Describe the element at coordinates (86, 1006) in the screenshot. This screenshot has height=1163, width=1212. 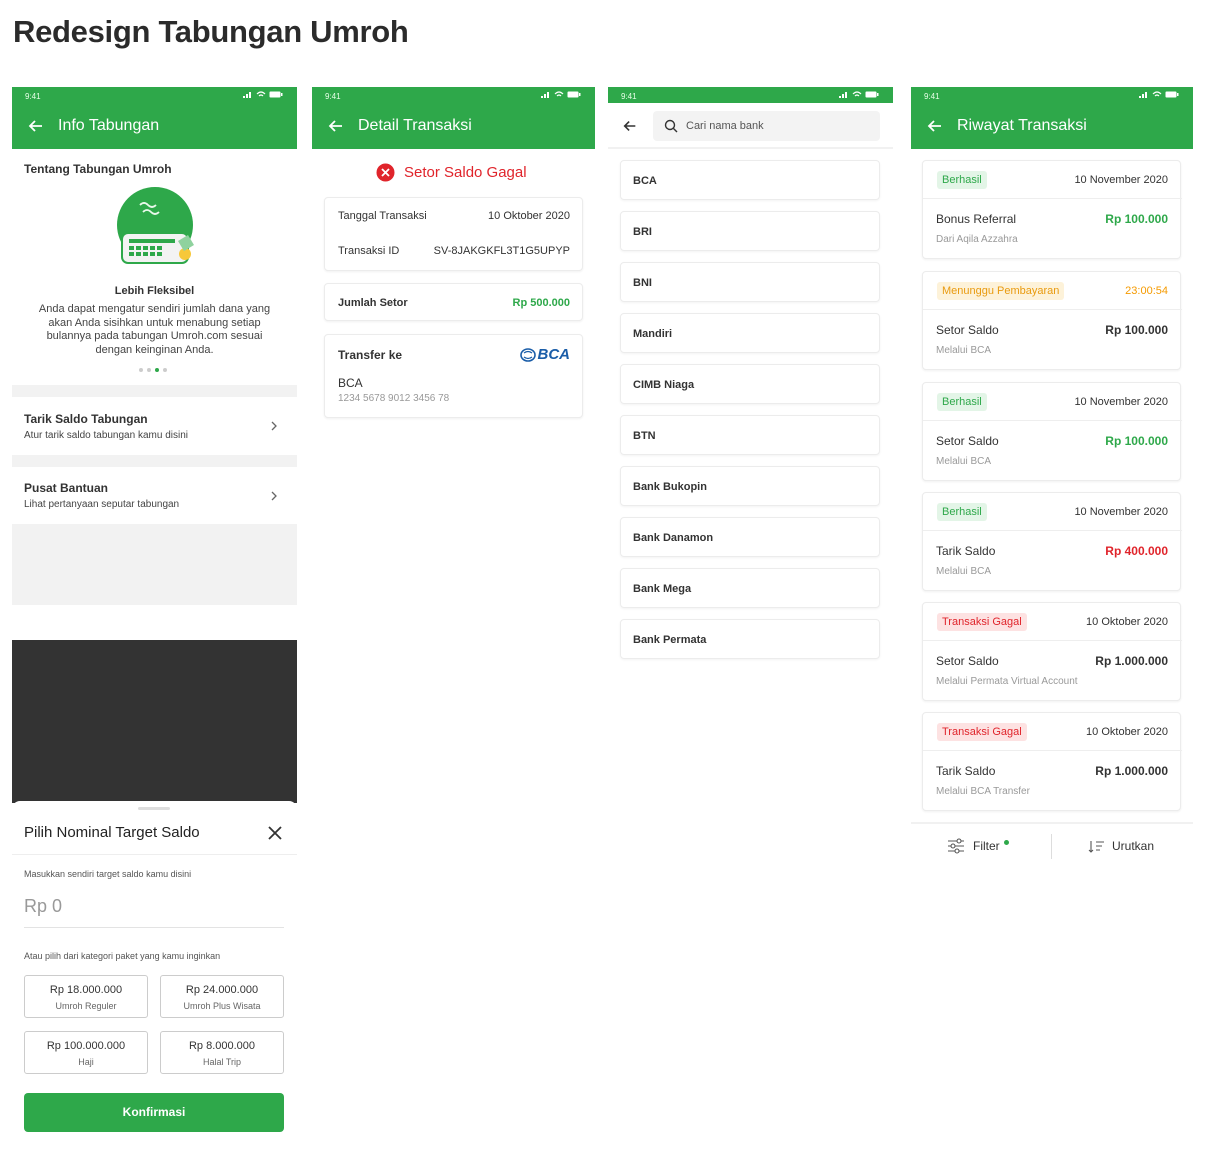
I see `package-name: Umroh Reguler` at that location.